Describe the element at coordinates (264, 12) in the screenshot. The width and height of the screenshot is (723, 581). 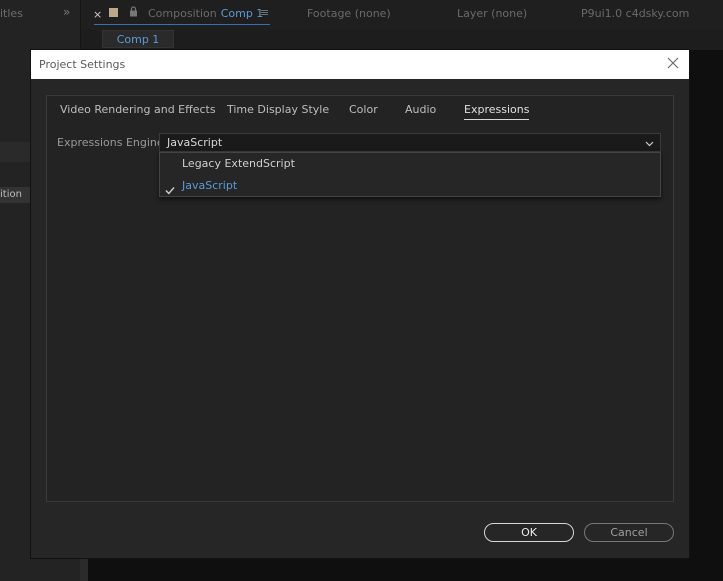
I see `tab-menu-icon: ≡` at that location.